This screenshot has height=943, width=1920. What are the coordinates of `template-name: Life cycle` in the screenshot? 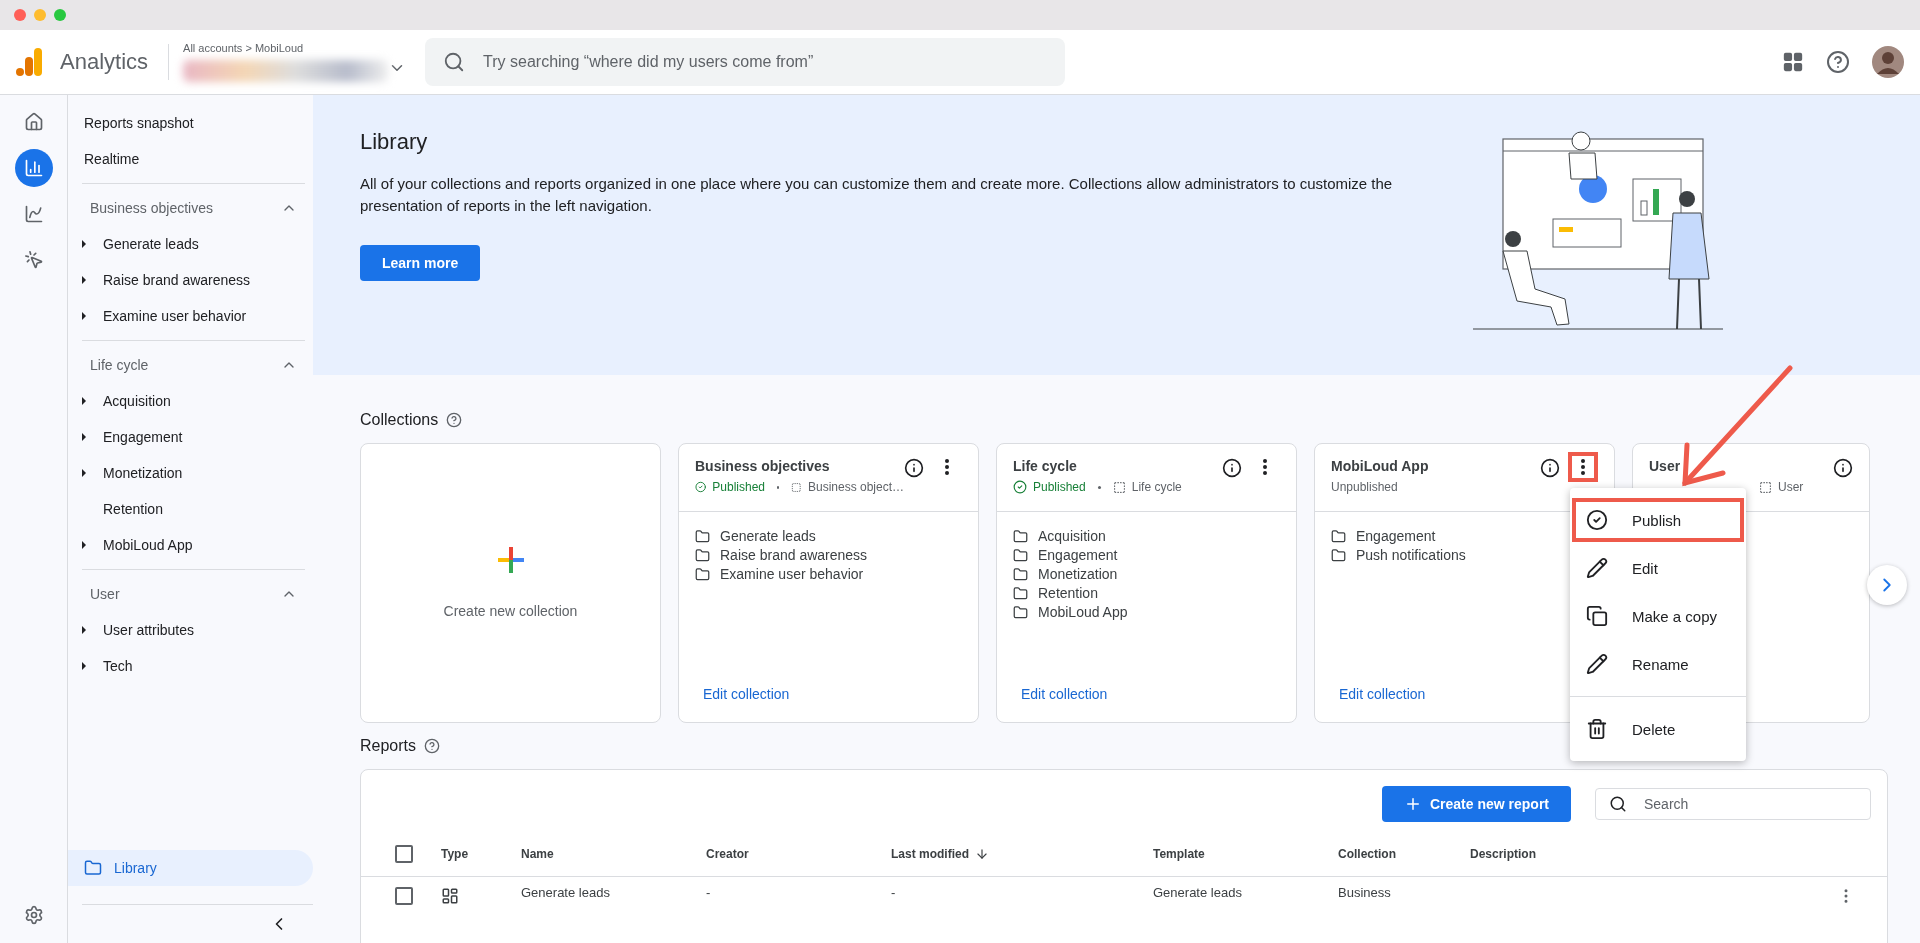 It's located at (1156, 487).